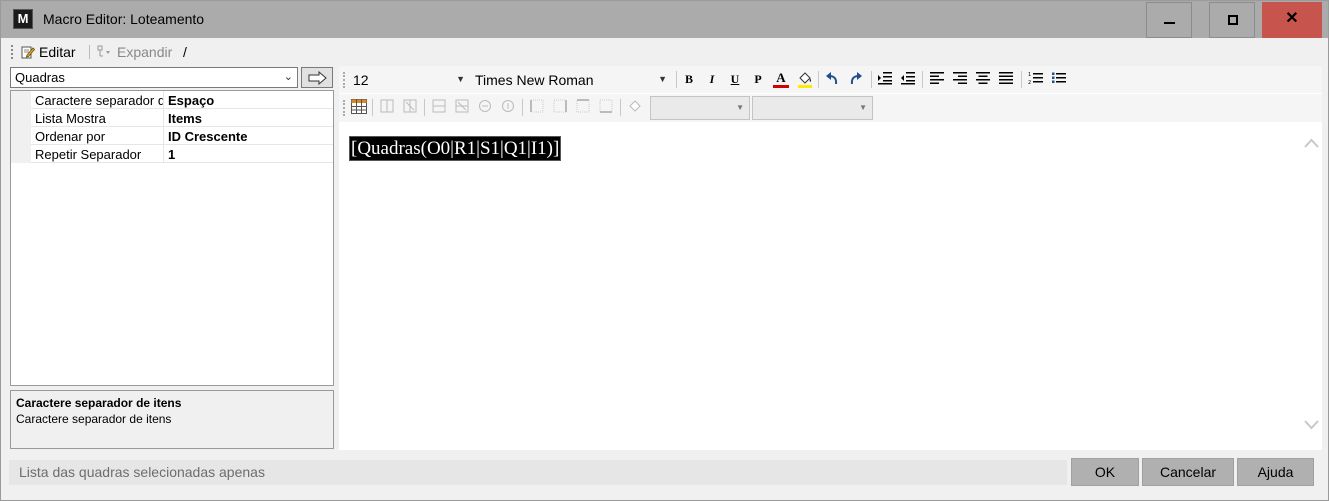 This screenshot has height=501, width=1329. Describe the element at coordinates (758, 79) in the screenshot. I see `paragraph-button: P` at that location.